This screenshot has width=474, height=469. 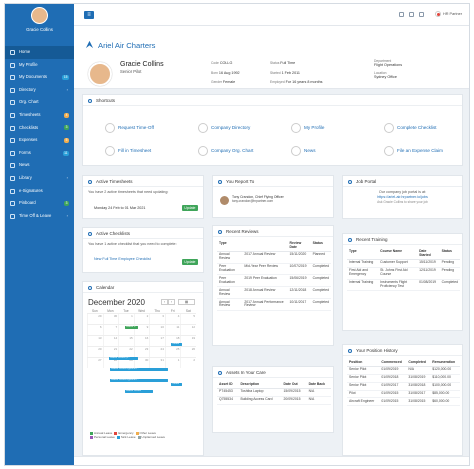 I want to click on sidebar-item-checklists: Checklists 3, so click(x=39, y=128).